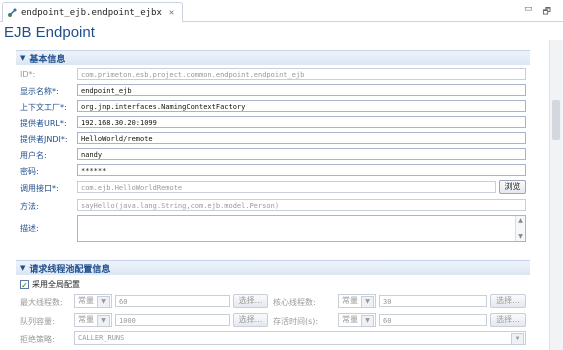 Image resolution: width=563 pixels, height=350 pixels. What do you see at coordinates (56, 284) in the screenshot?
I see `use-global-label: 采用全局配置` at bounding box center [56, 284].